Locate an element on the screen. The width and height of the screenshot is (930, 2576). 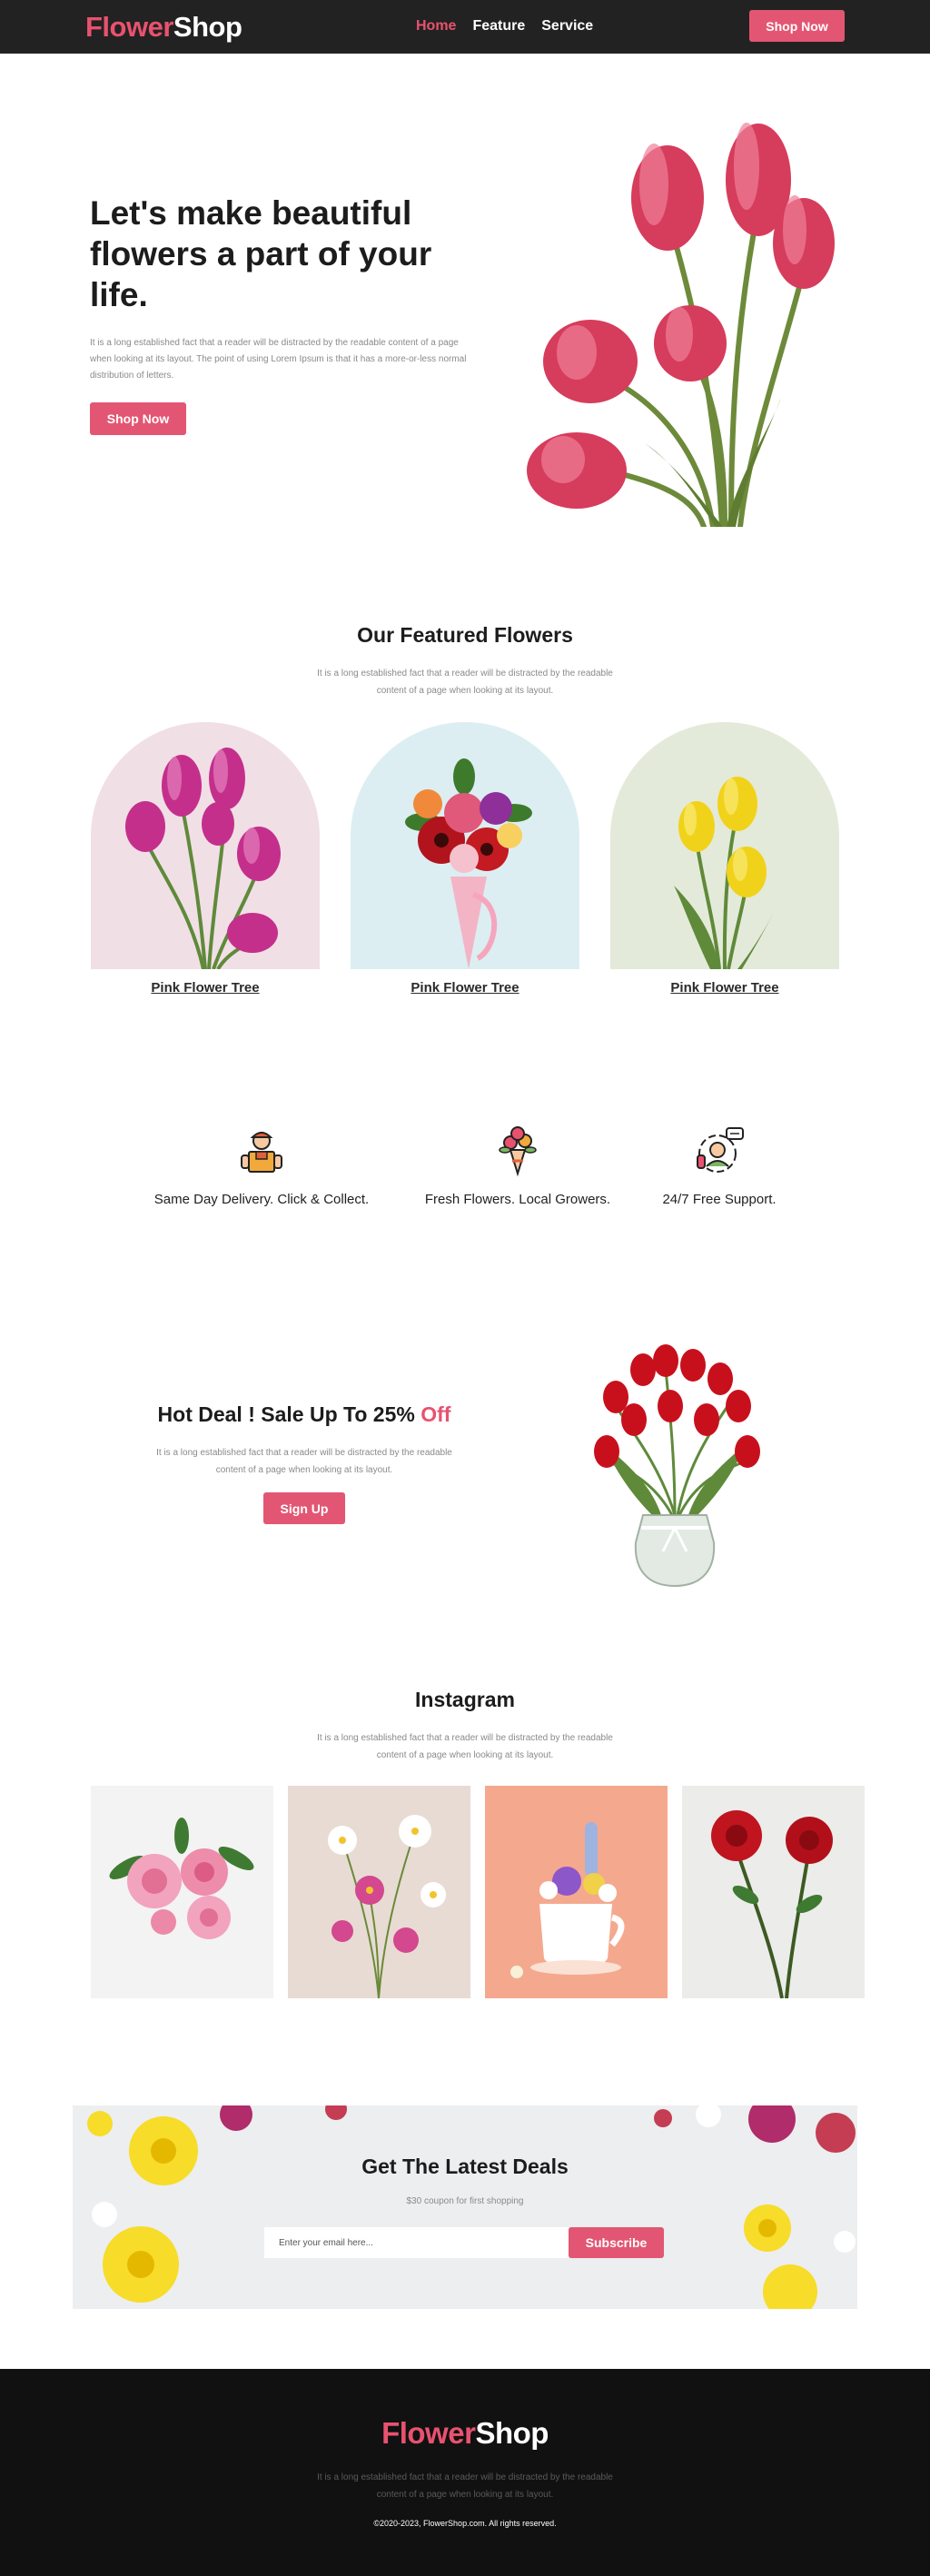
subscribe-button: Subscribe is located at coordinates (616, 2242).